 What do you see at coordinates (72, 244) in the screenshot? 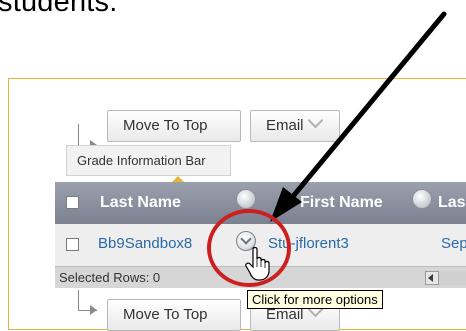
I see `row-select-checkbox` at bounding box center [72, 244].